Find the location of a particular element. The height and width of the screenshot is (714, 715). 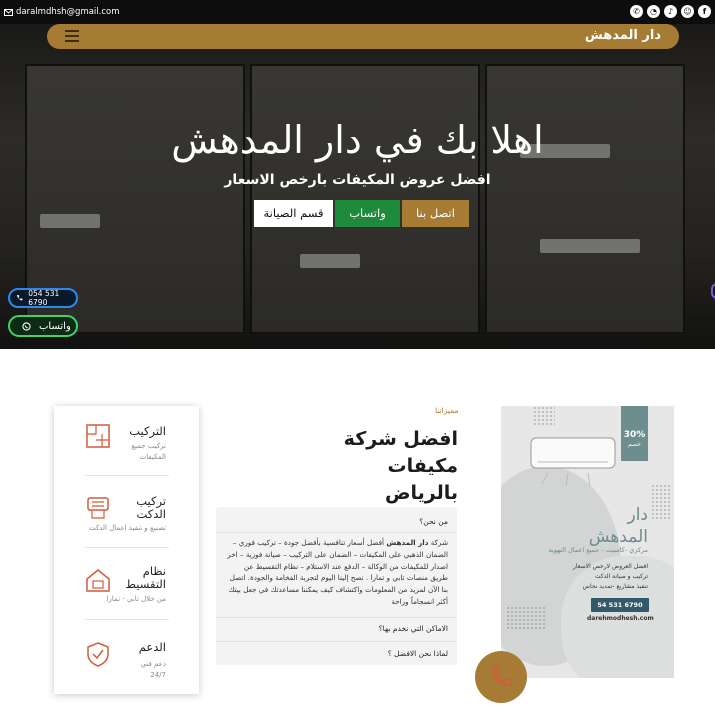

floating-whatsapp-button: واتساب is located at coordinates (43, 326).